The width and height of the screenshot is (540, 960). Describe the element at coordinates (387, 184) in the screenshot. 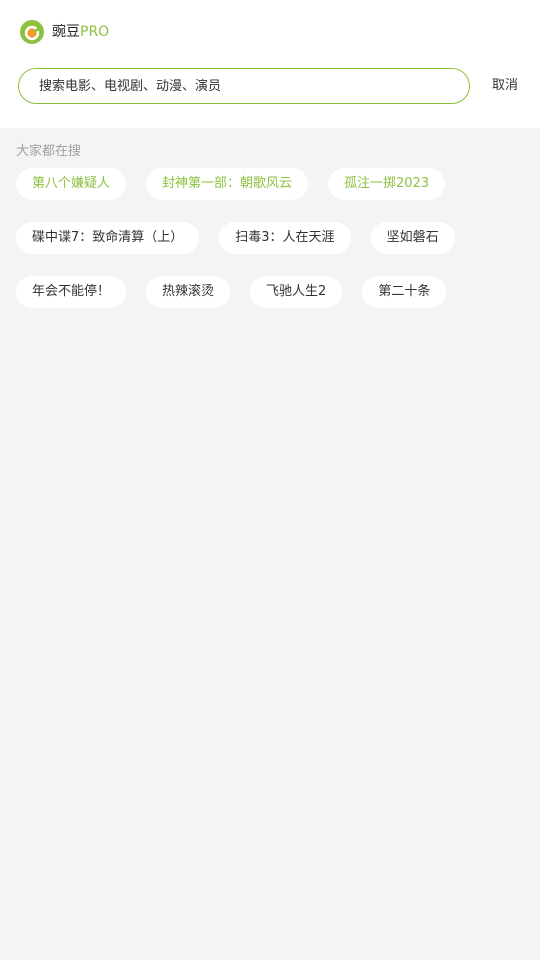

I see `hot-search-tag: 孤注一掷2023` at that location.